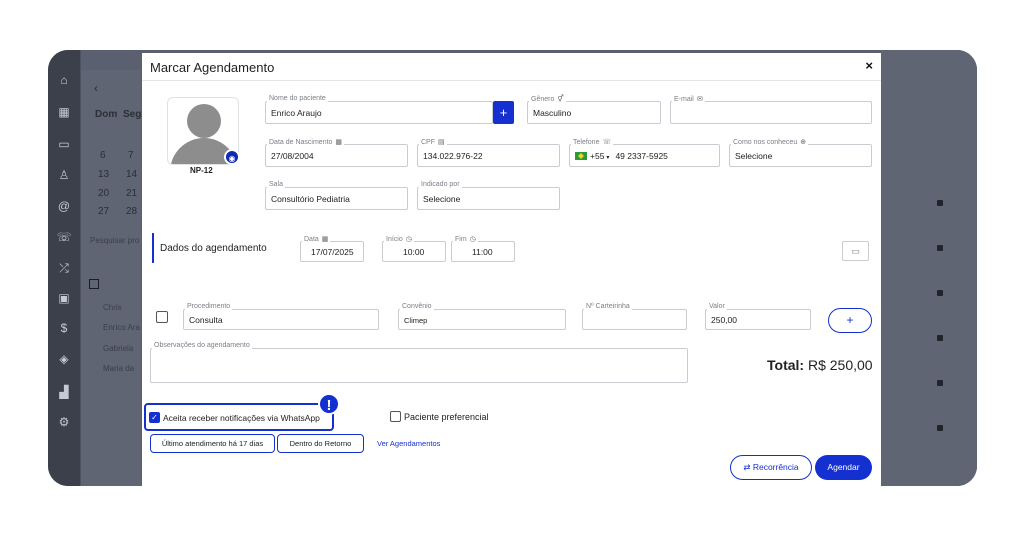 Image resolution: width=1024 pixels, height=538 pixels. I want to click on phone-icon: ☏, so click(64, 237).